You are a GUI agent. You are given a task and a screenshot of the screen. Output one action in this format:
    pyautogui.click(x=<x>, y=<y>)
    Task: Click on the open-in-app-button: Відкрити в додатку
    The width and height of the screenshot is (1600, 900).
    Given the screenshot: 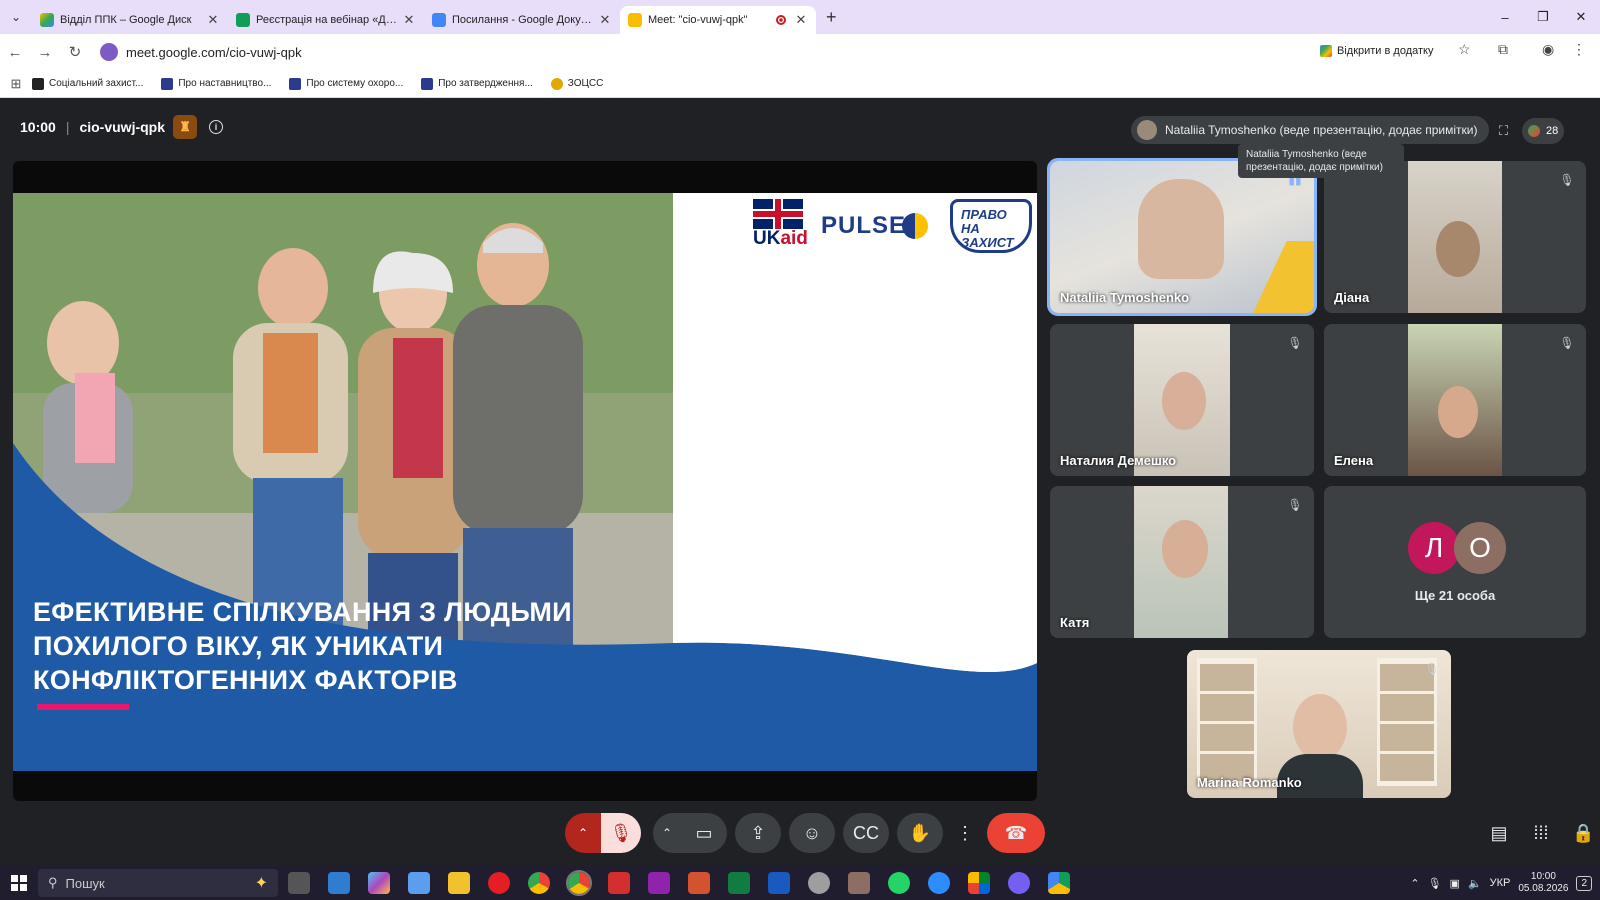 What is the action you would take?
    pyautogui.click(x=1376, y=51)
    